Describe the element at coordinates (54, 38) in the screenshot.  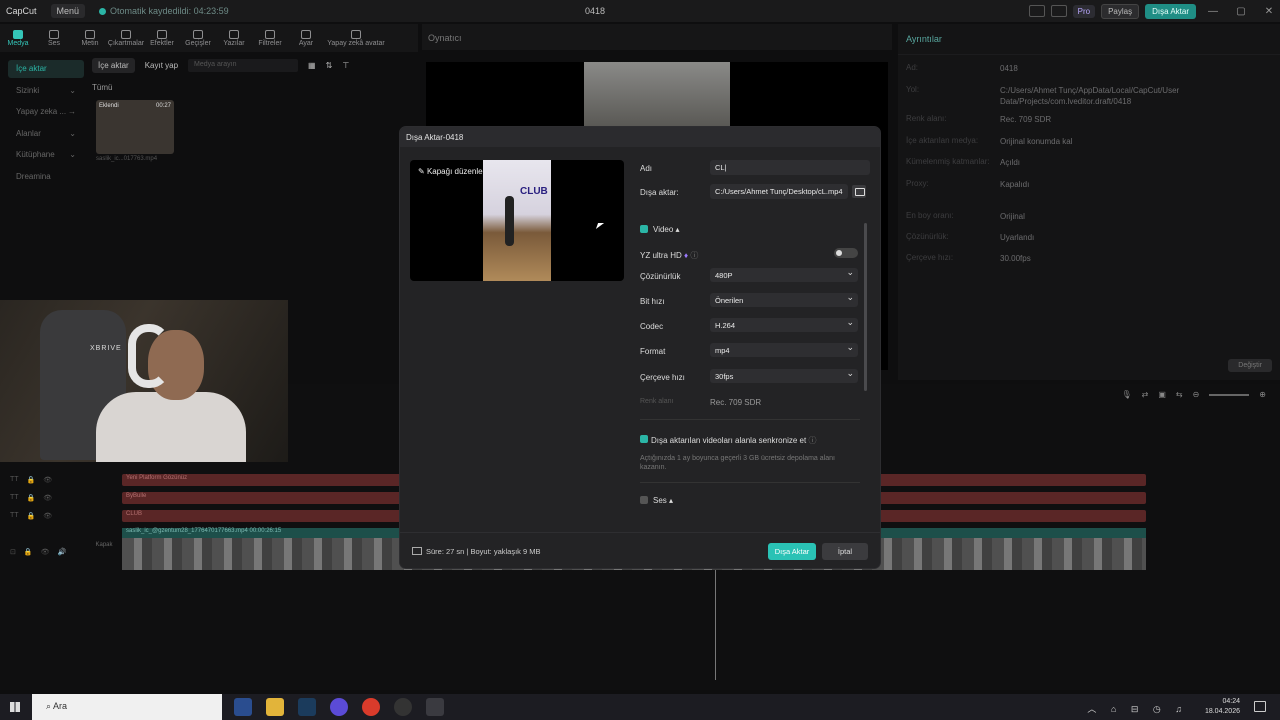
I see `tool-audio: Ses` at that location.